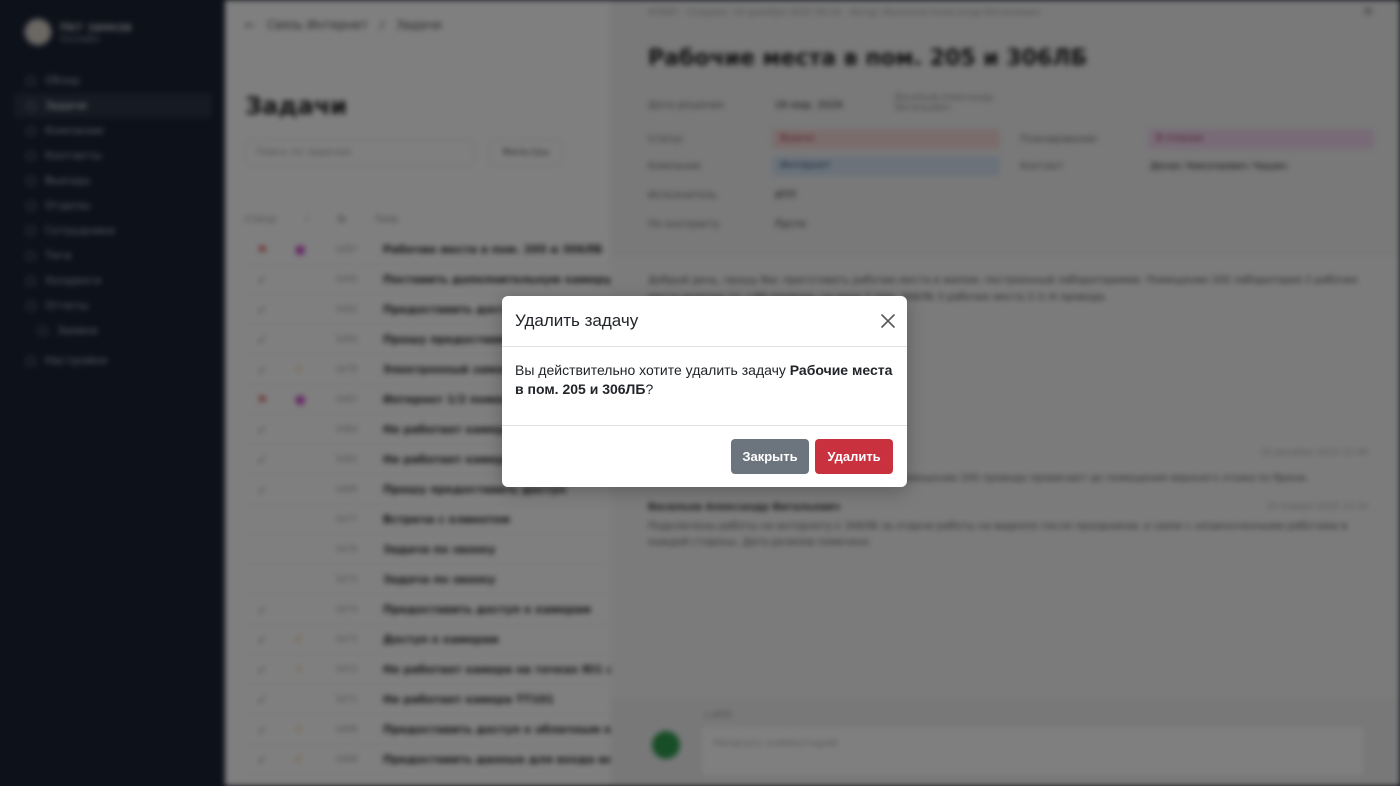 This screenshot has height=786, width=1400. I want to click on close-button: Закрыть, so click(770, 456).